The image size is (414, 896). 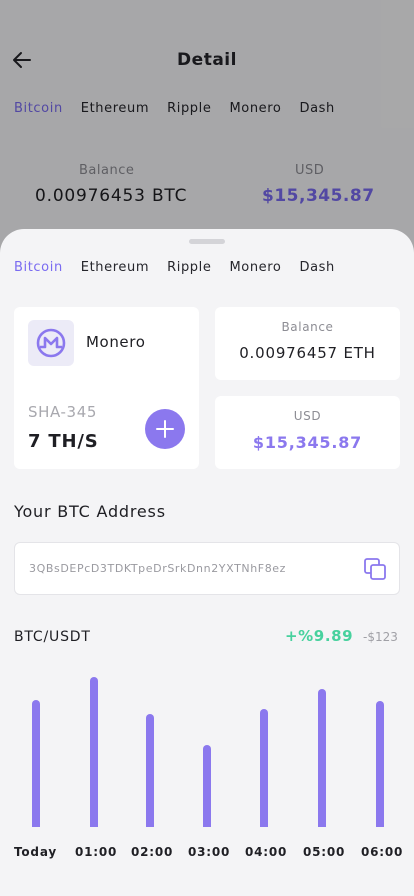 I want to click on chart-x-label: Today, so click(x=35, y=852).